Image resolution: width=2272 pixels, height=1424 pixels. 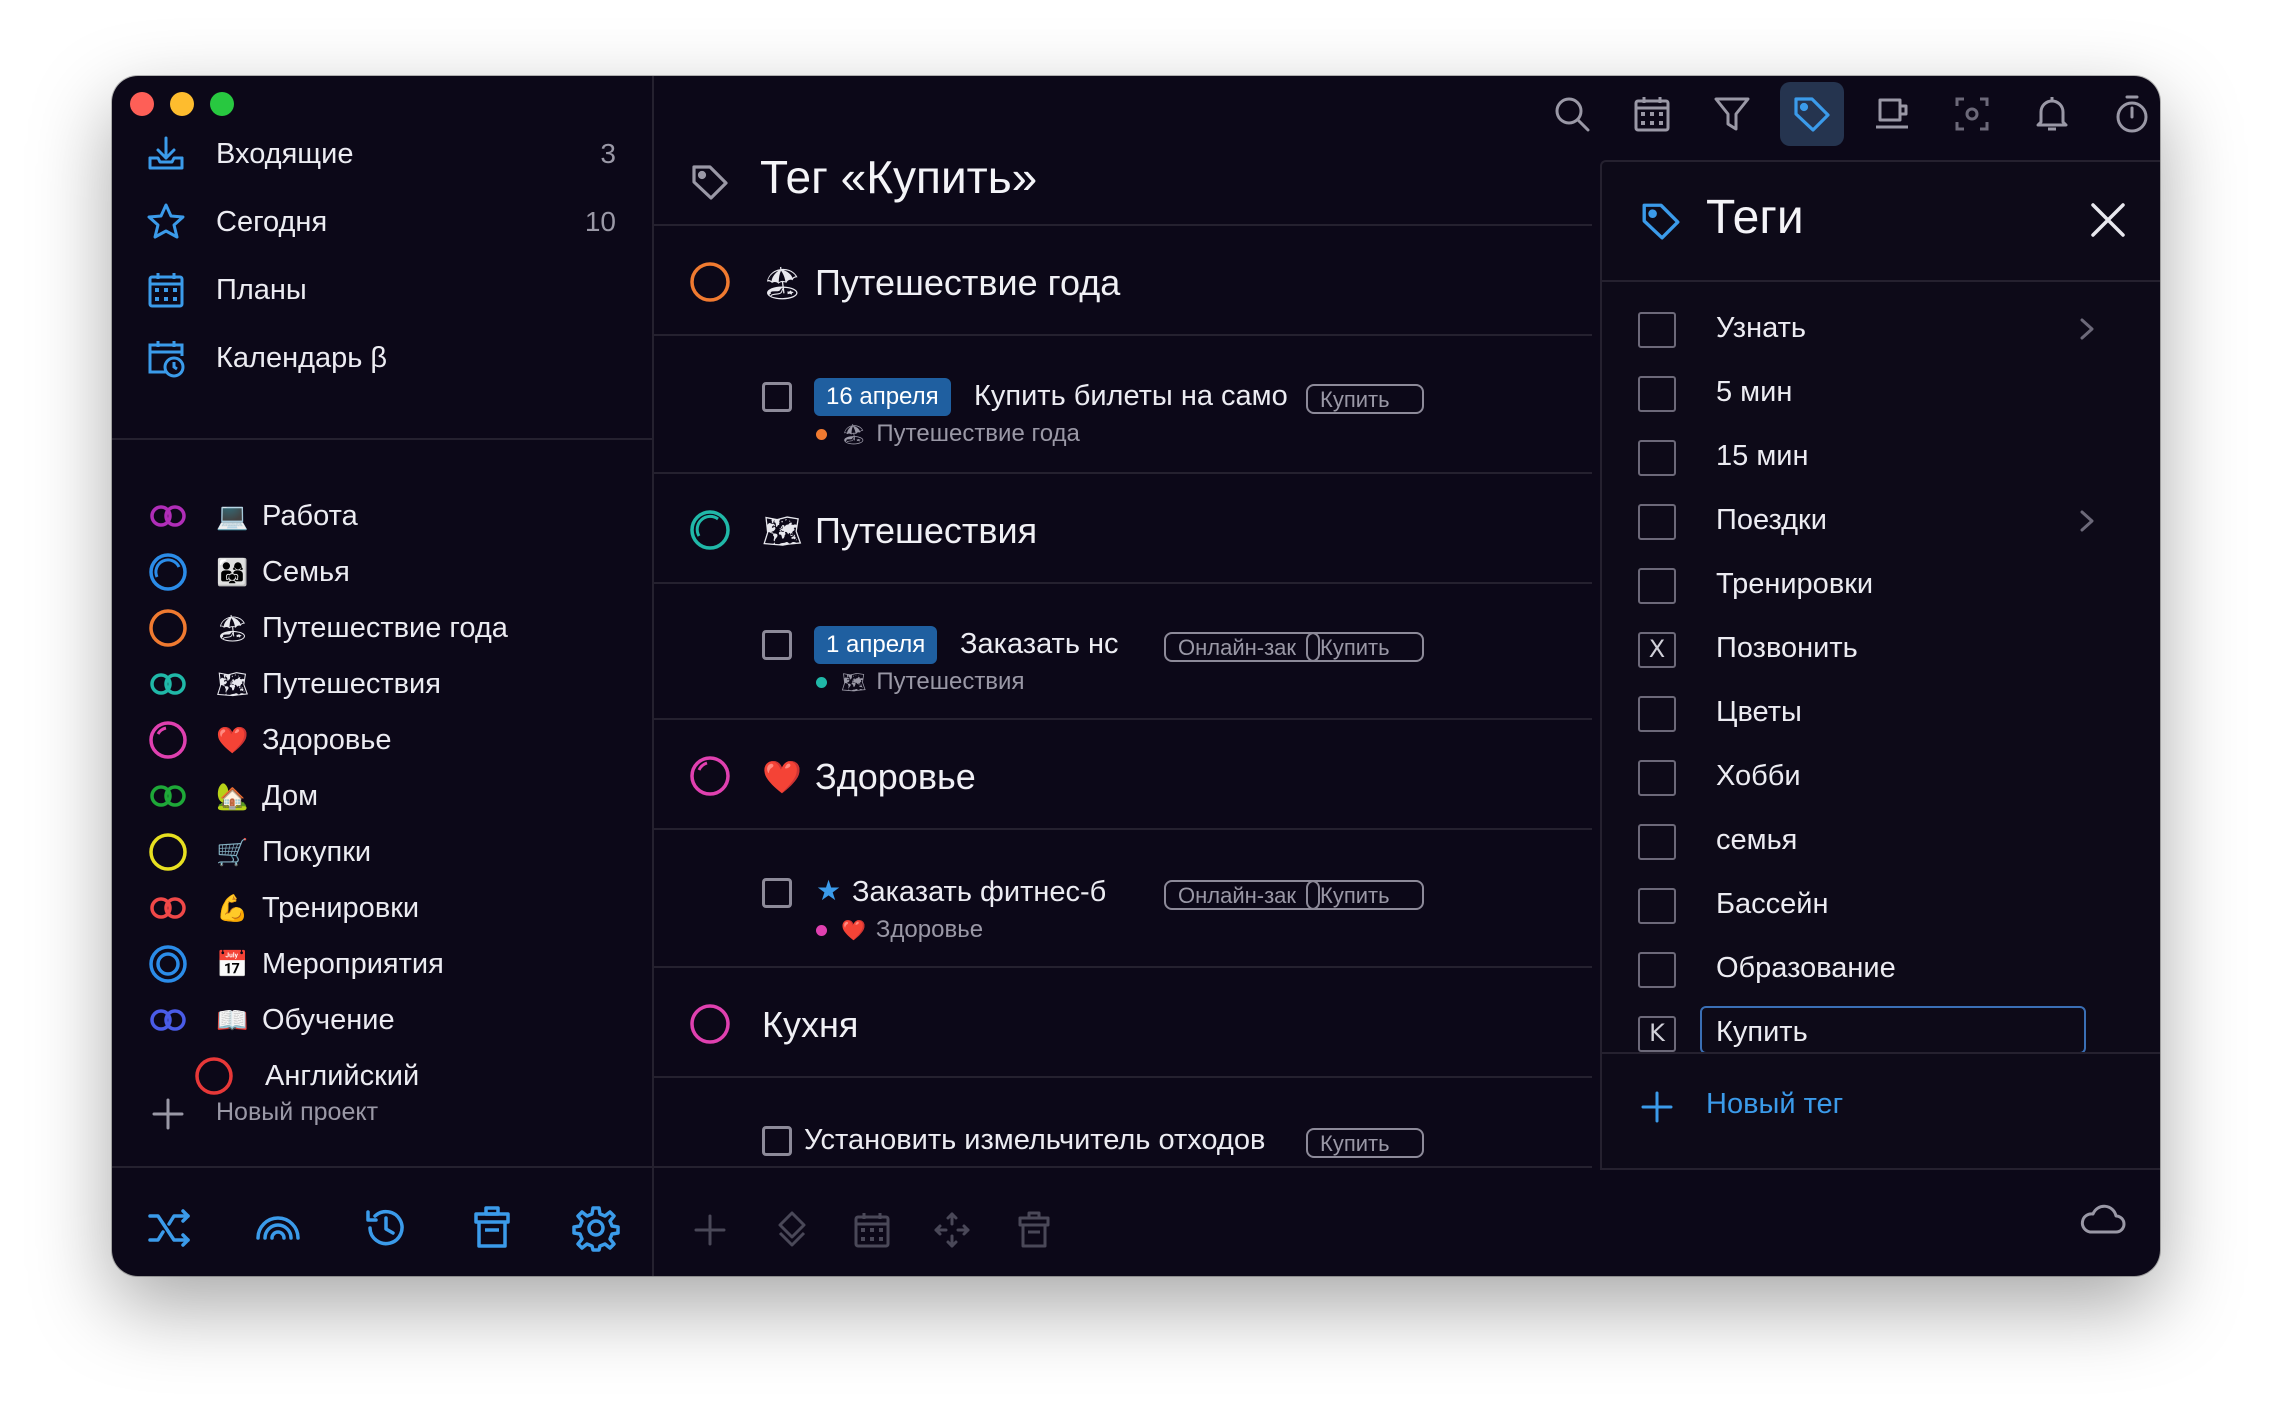 What do you see at coordinates (382, 852) in the screenshot?
I see `project-item-shopping: 🛒 Покупки` at bounding box center [382, 852].